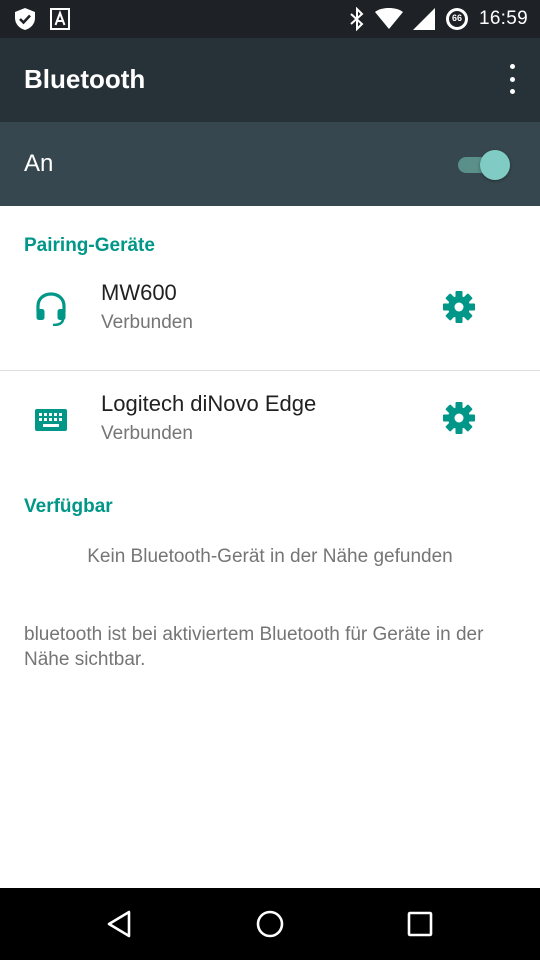 The image size is (540, 960). What do you see at coordinates (51, 420) in the screenshot?
I see `keyboard-icon` at bounding box center [51, 420].